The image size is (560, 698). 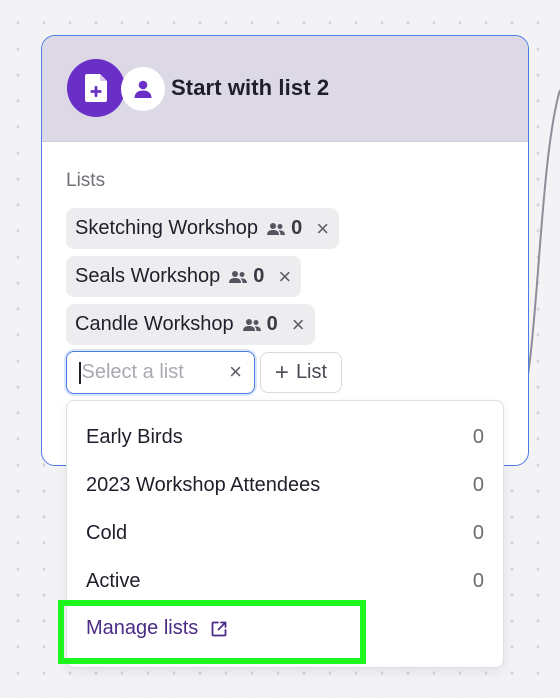 I want to click on lists-label: Lists, so click(x=86, y=180).